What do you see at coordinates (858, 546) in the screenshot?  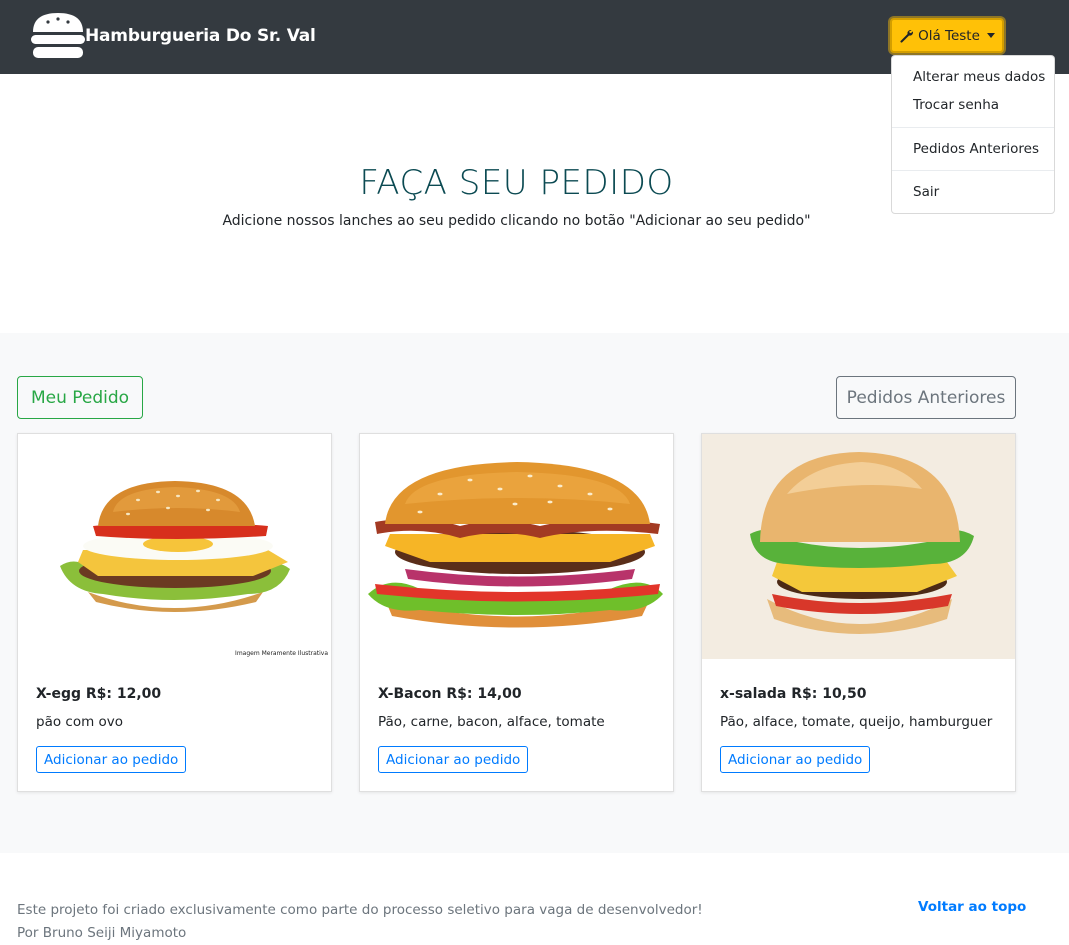 I see `product-image-x-salada` at bounding box center [858, 546].